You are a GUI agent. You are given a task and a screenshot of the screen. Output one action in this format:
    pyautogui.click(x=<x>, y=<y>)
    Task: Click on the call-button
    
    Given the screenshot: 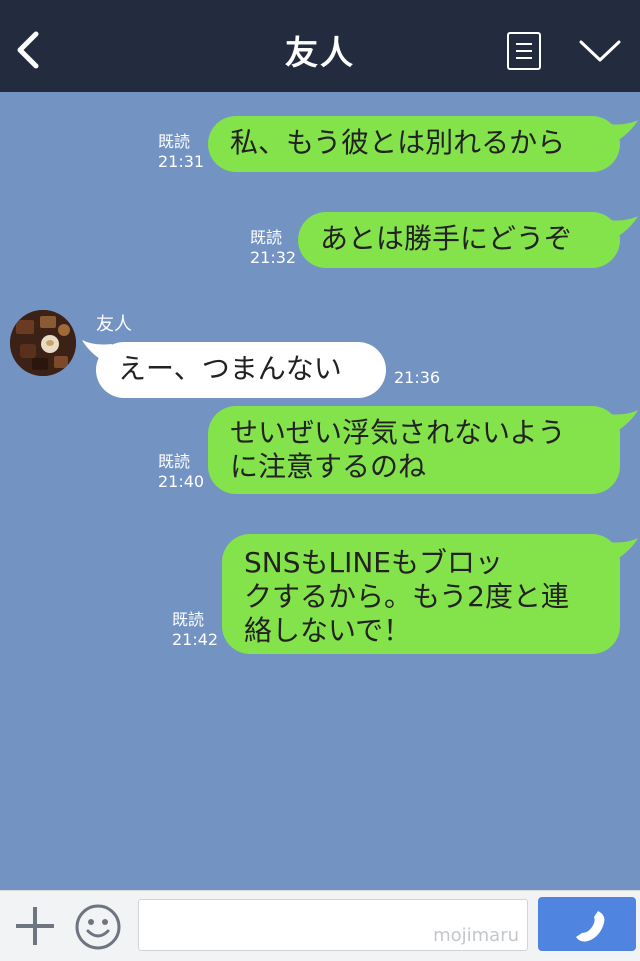 What is the action you would take?
    pyautogui.click(x=587, y=924)
    